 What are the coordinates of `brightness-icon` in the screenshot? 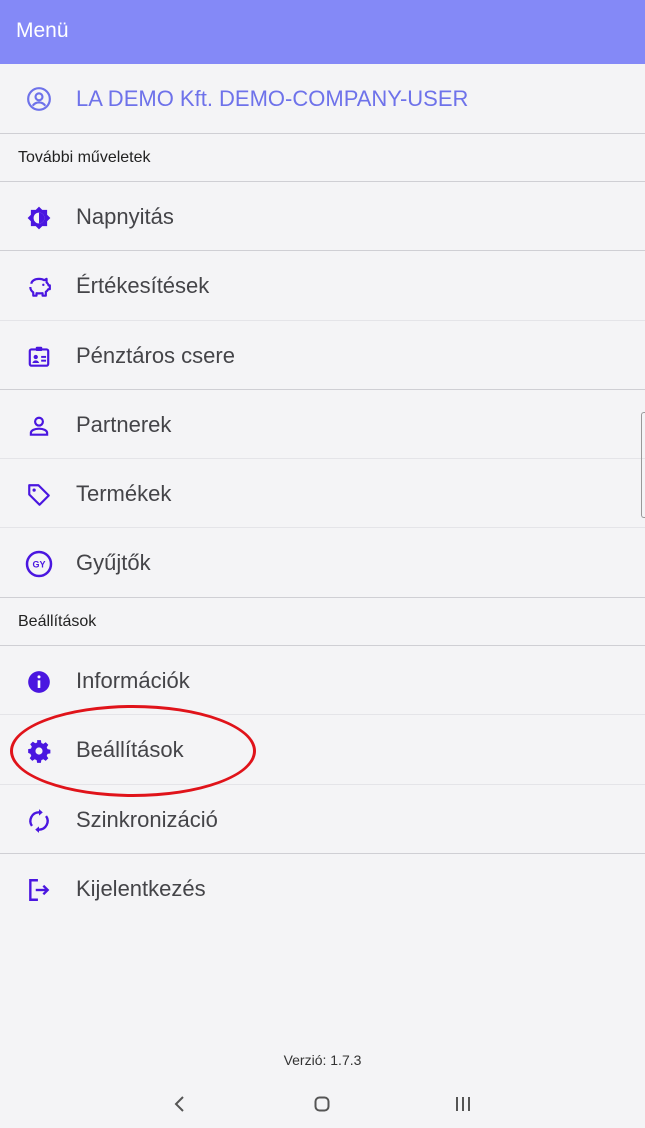 It's located at (39, 218).